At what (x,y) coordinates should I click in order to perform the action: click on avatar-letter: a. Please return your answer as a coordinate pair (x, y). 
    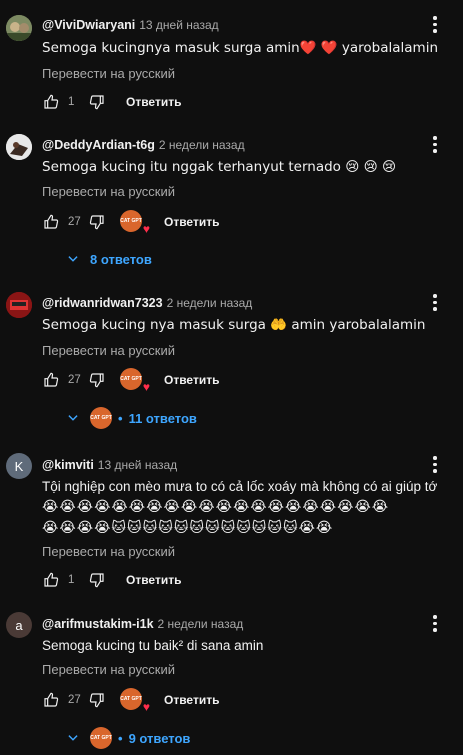
    Looking at the image, I should click on (19, 625).